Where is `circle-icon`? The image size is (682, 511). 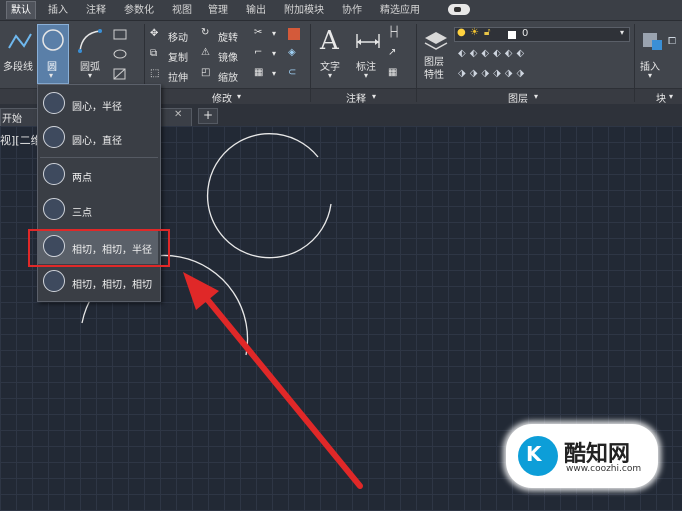 circle-icon is located at coordinates (53, 40).